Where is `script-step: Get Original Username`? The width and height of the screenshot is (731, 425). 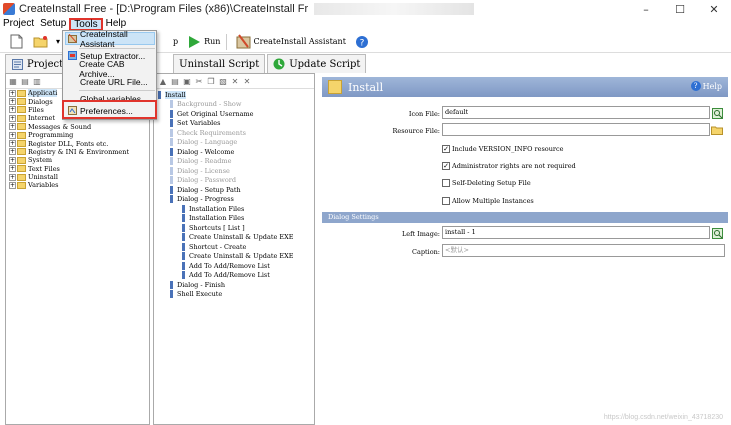 script-step: Get Original Username is located at coordinates (234, 114).